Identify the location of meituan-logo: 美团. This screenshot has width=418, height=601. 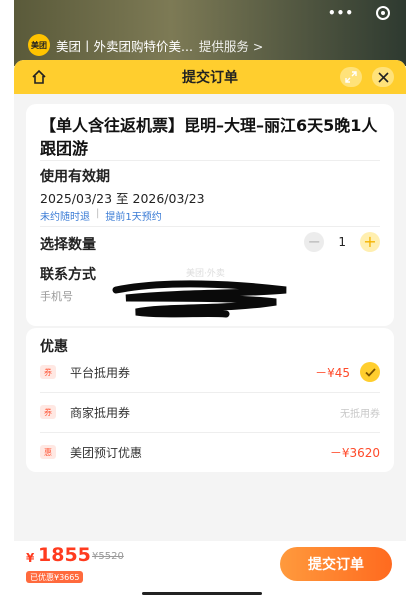
(39, 45).